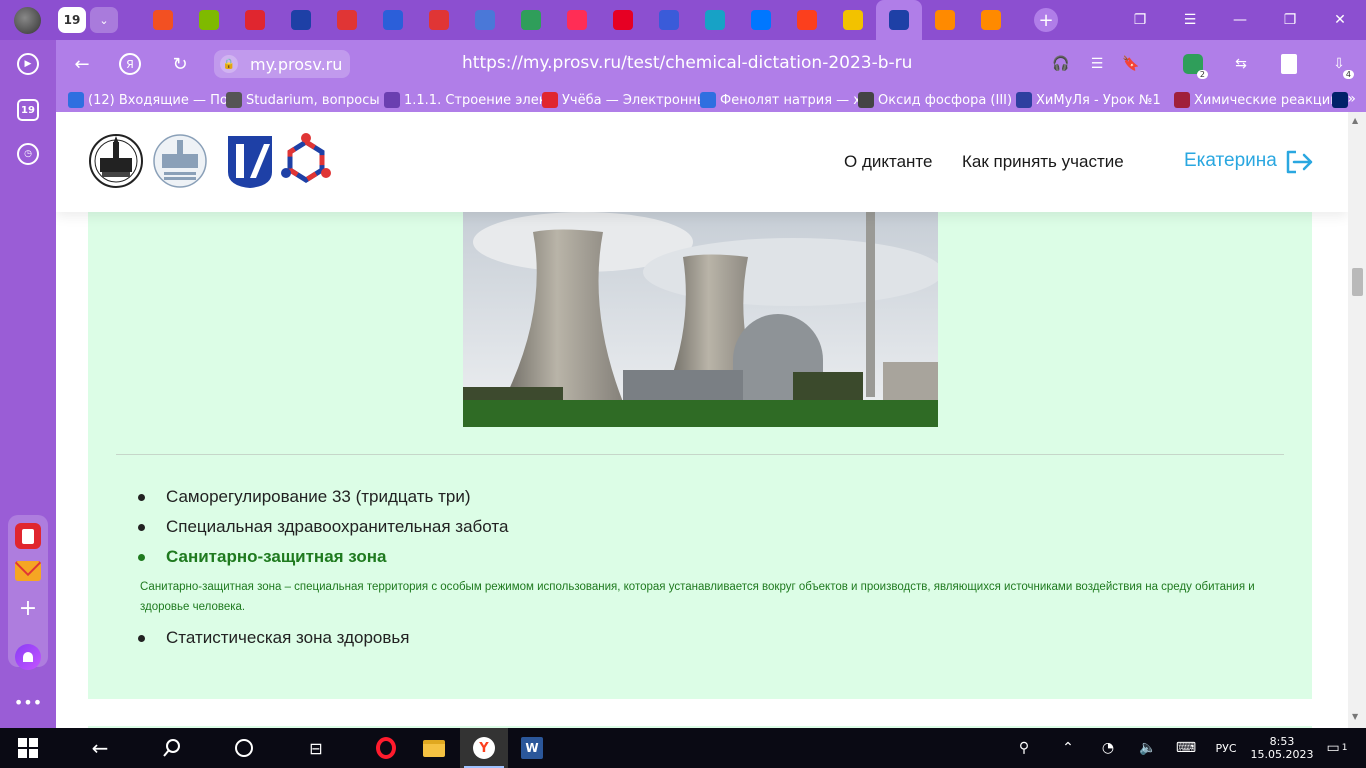  I want to click on maximize-button: ❐, so click(1290, 20).